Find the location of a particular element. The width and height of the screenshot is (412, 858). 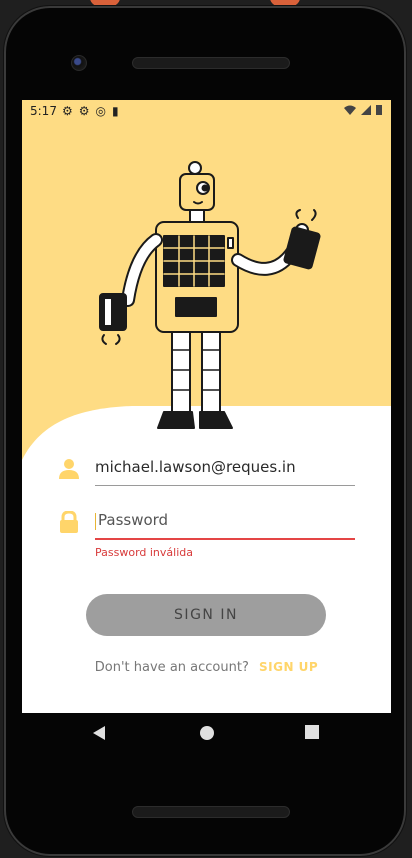

user-icon is located at coordinates (69, 469).